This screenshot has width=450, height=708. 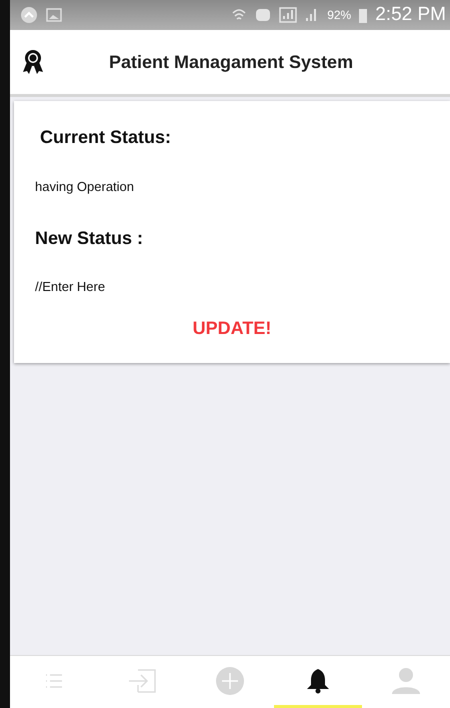 I want to click on chevron-up-icon, so click(x=29, y=15).